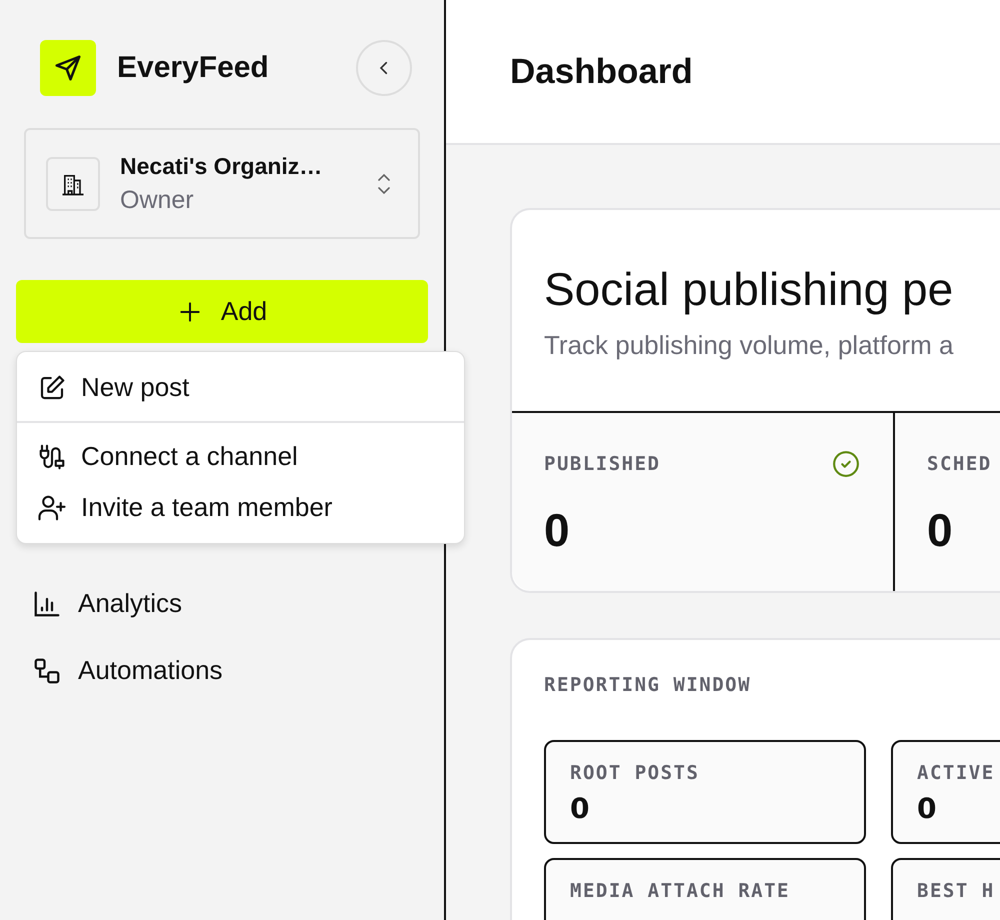  I want to click on nav-item: Analytics, so click(230, 603).